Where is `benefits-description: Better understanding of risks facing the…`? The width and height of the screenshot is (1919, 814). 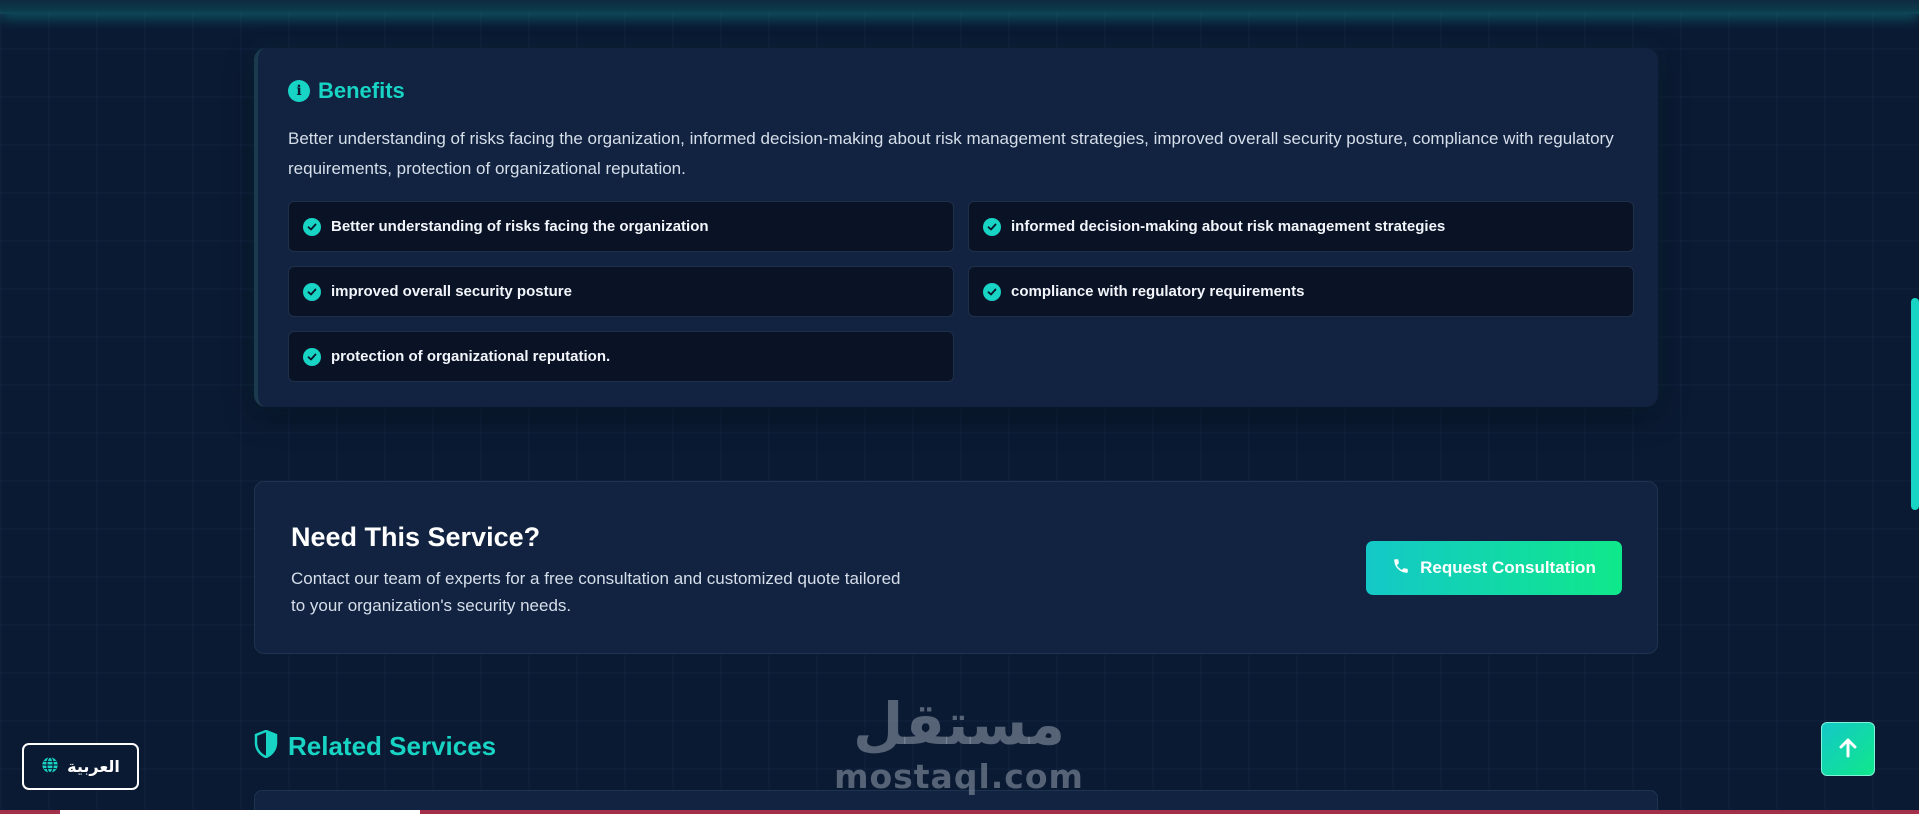
benefits-description: Better understanding of risks facing the… is located at coordinates (951, 153).